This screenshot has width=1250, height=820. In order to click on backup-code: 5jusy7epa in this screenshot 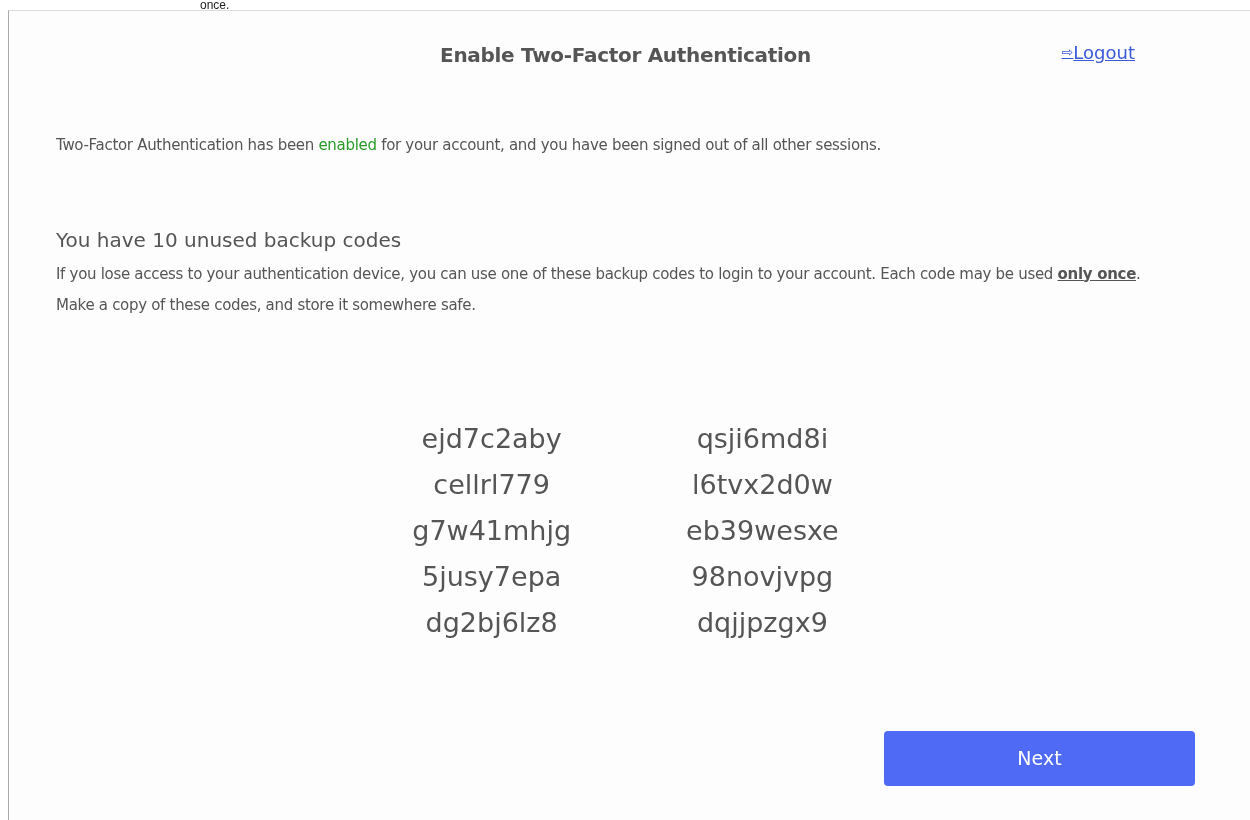, I will do `click(492, 576)`.